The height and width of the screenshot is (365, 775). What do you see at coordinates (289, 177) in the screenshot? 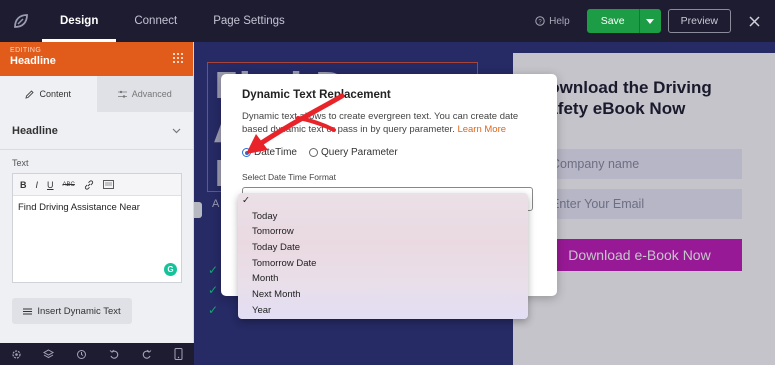
I see `select-format-label: Select Date Time Format` at bounding box center [289, 177].